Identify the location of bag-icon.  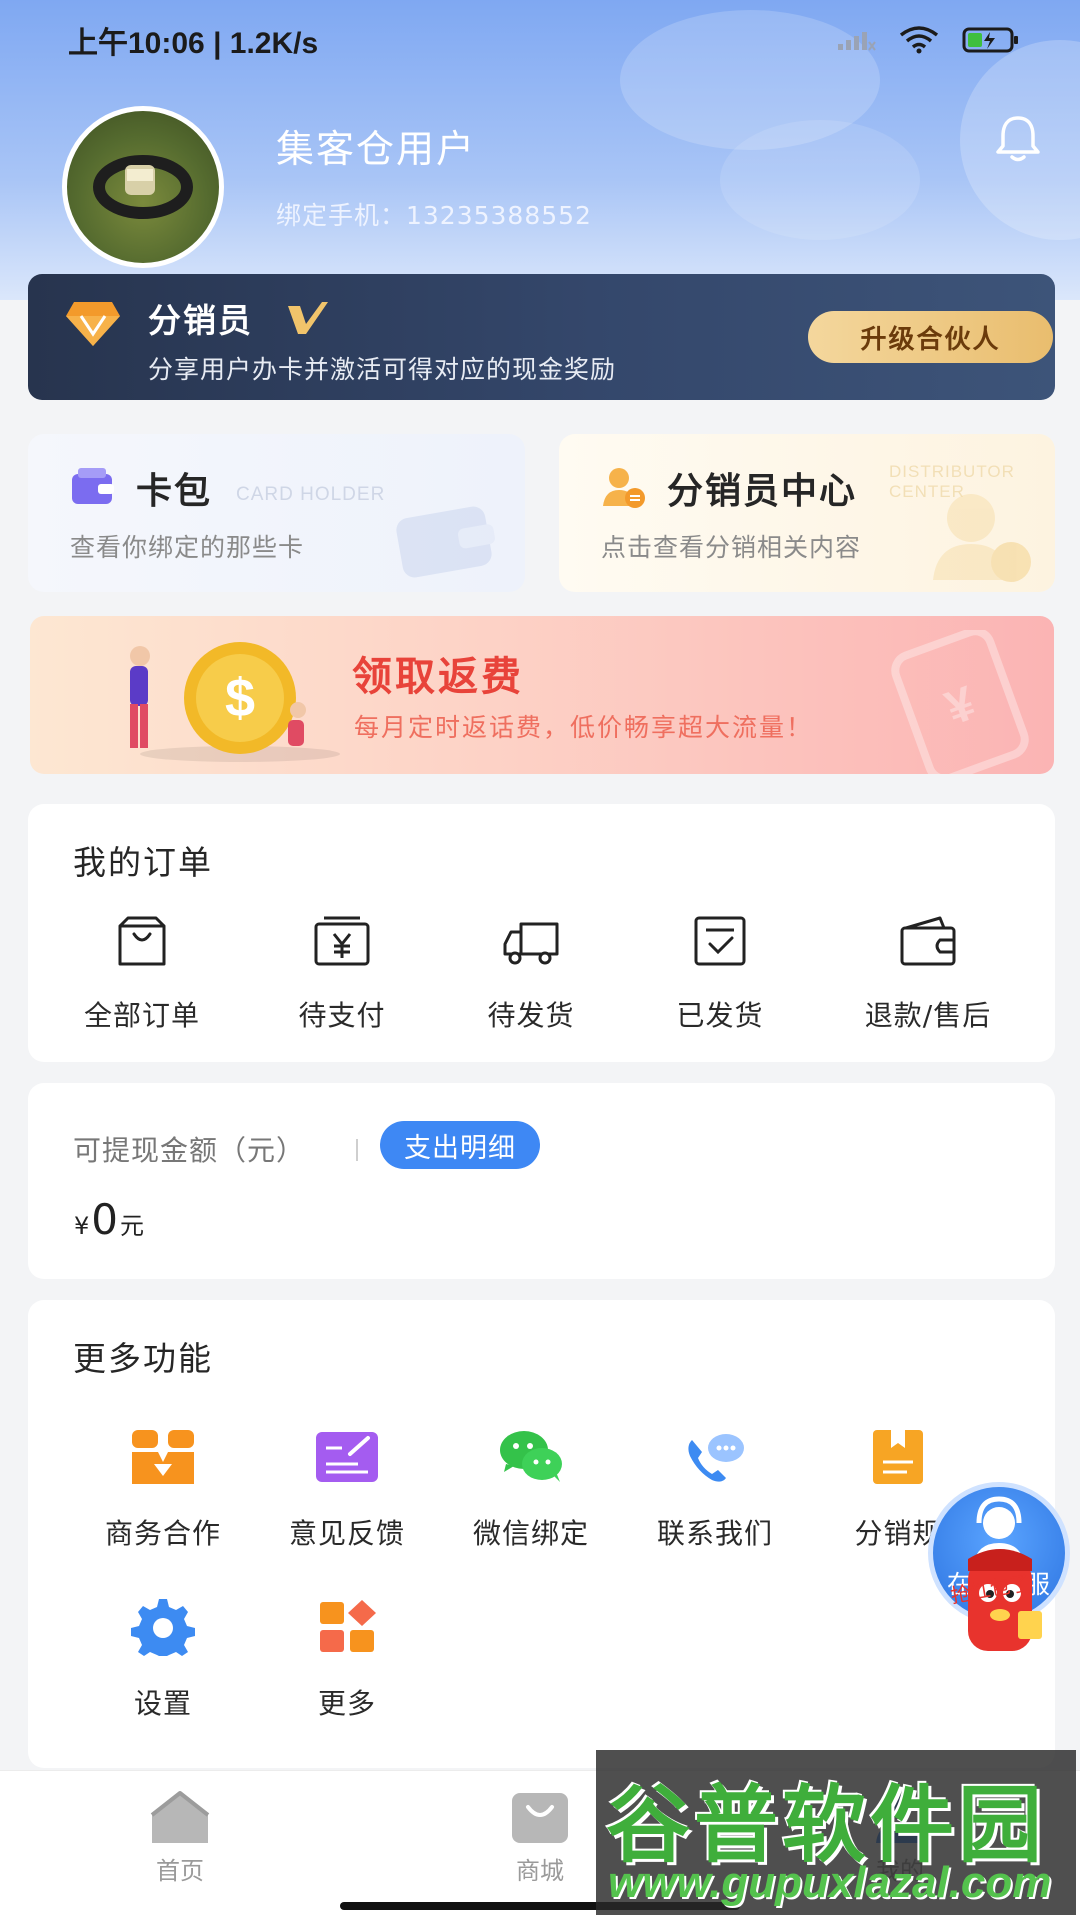
(142, 941).